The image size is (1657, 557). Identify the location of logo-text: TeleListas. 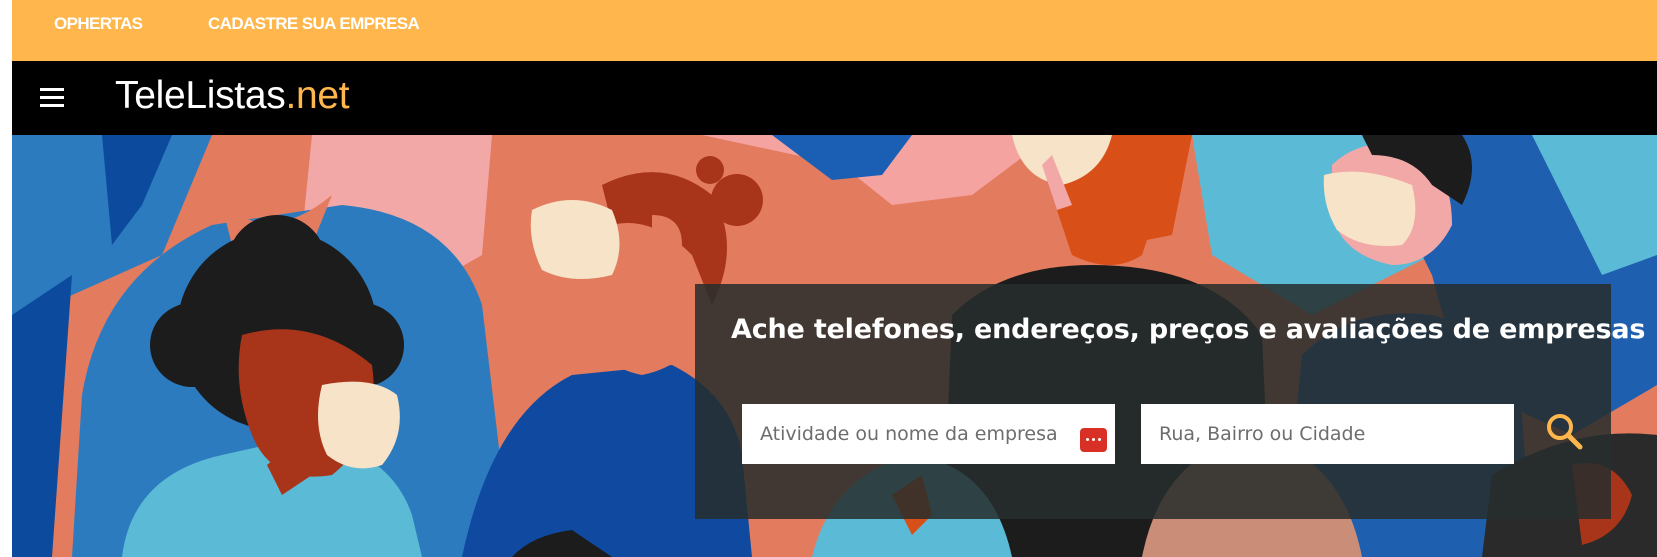
(200, 95).